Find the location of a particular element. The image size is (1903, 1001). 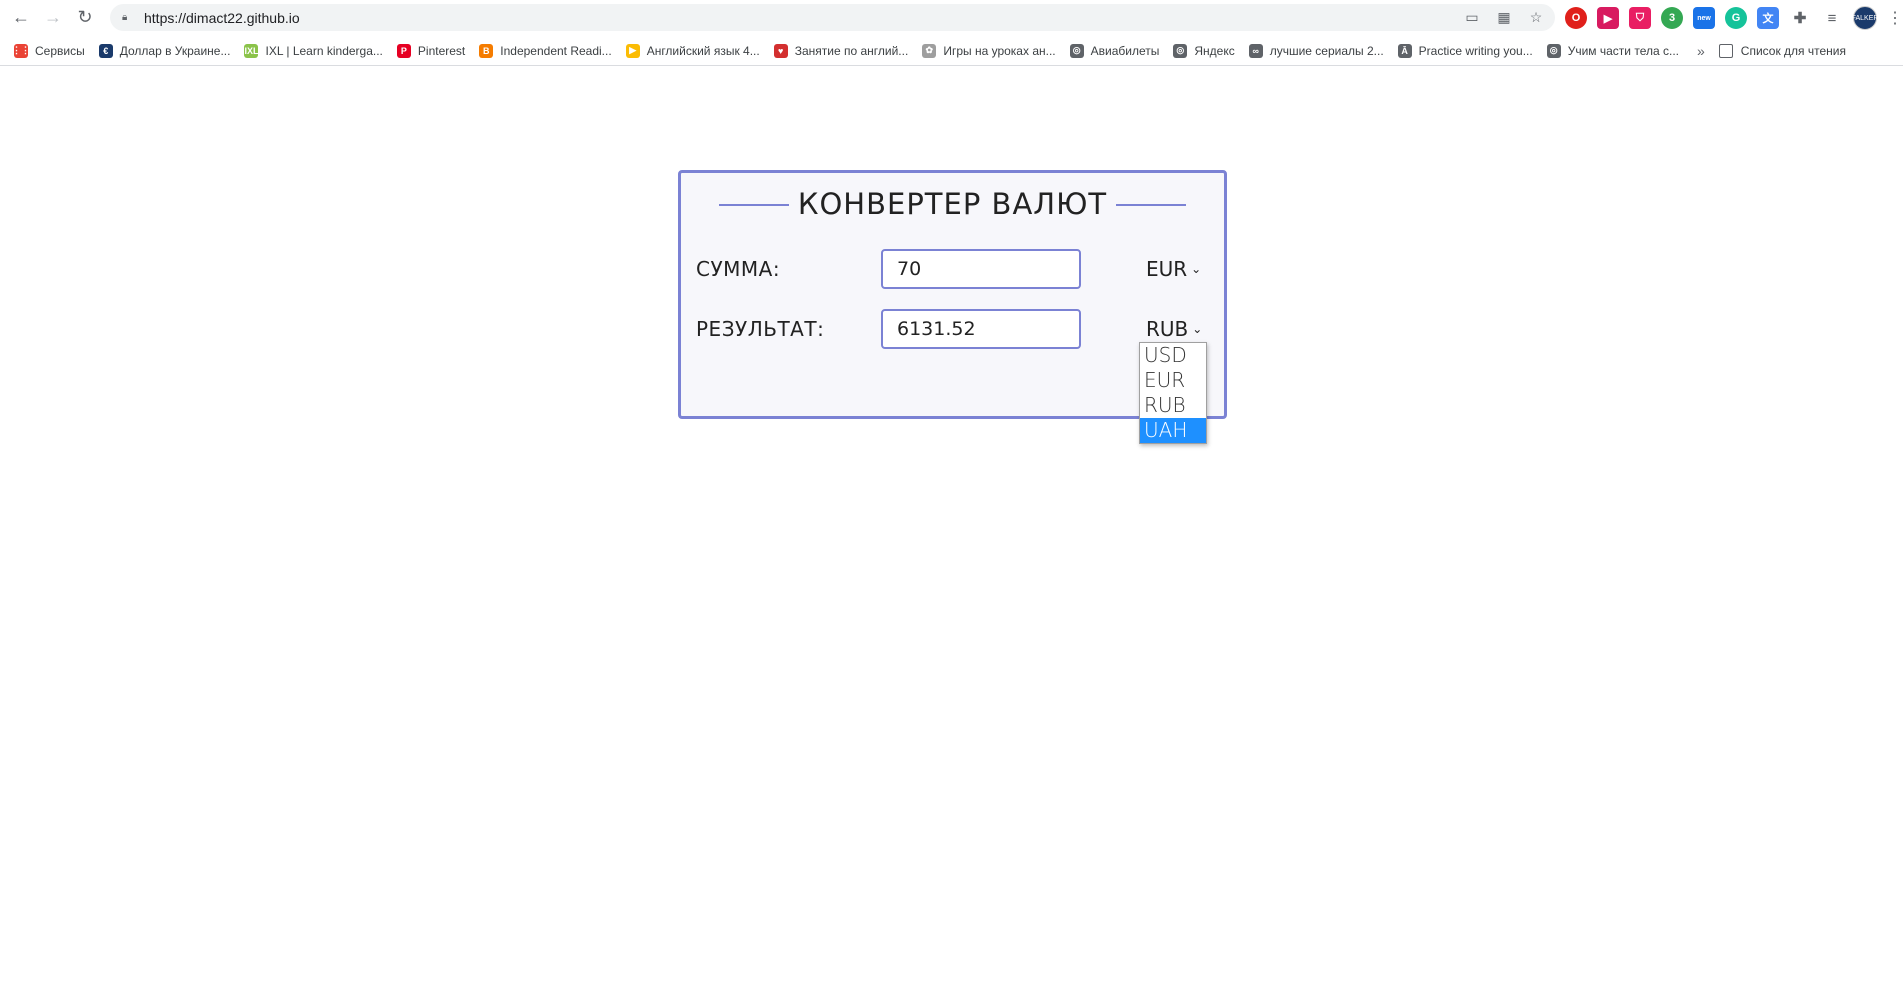

title-right-rule is located at coordinates (1151, 205).